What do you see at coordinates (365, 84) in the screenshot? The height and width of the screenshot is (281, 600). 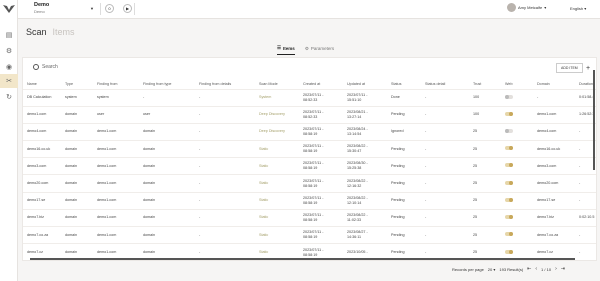 I see `column-header: Updated at` at bounding box center [365, 84].